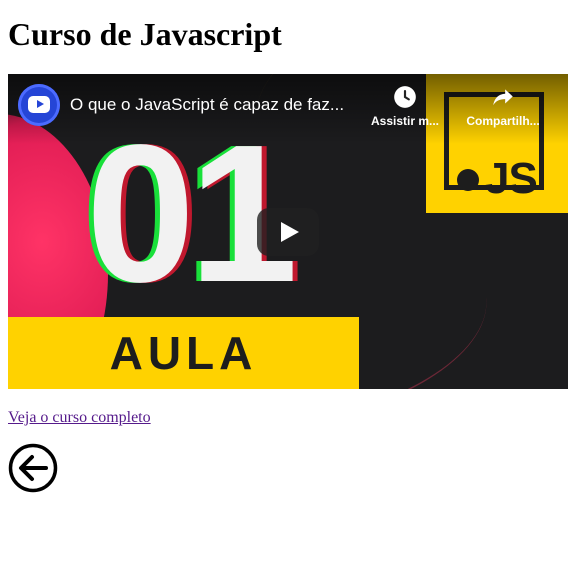 The image size is (585, 569). I want to click on youtube-channel-avatar-icon, so click(39, 105).